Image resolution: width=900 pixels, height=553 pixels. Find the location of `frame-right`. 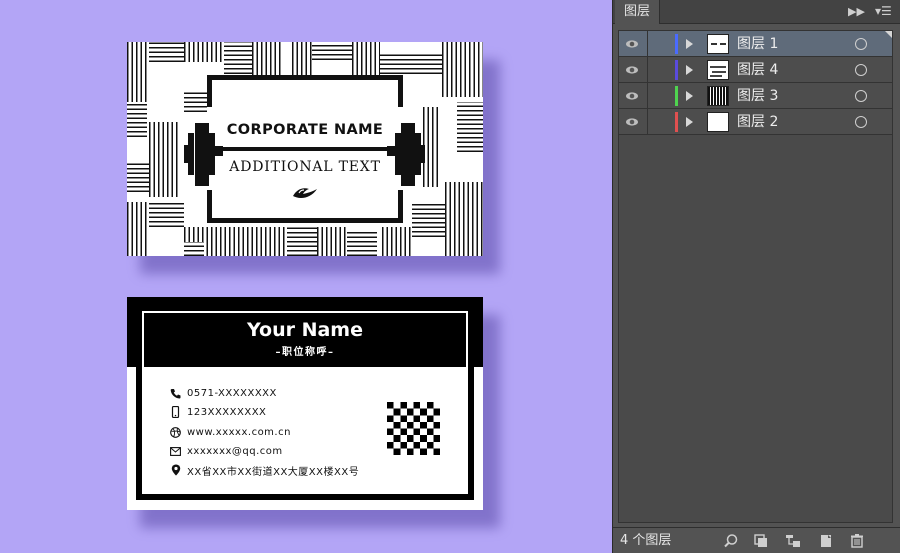

frame-right is located at coordinates (471, 433).